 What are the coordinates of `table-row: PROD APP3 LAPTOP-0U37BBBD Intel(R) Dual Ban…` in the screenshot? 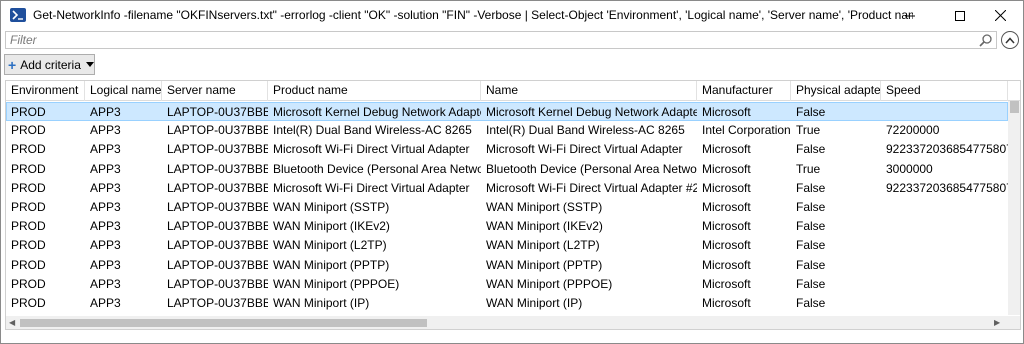 It's located at (507, 130).